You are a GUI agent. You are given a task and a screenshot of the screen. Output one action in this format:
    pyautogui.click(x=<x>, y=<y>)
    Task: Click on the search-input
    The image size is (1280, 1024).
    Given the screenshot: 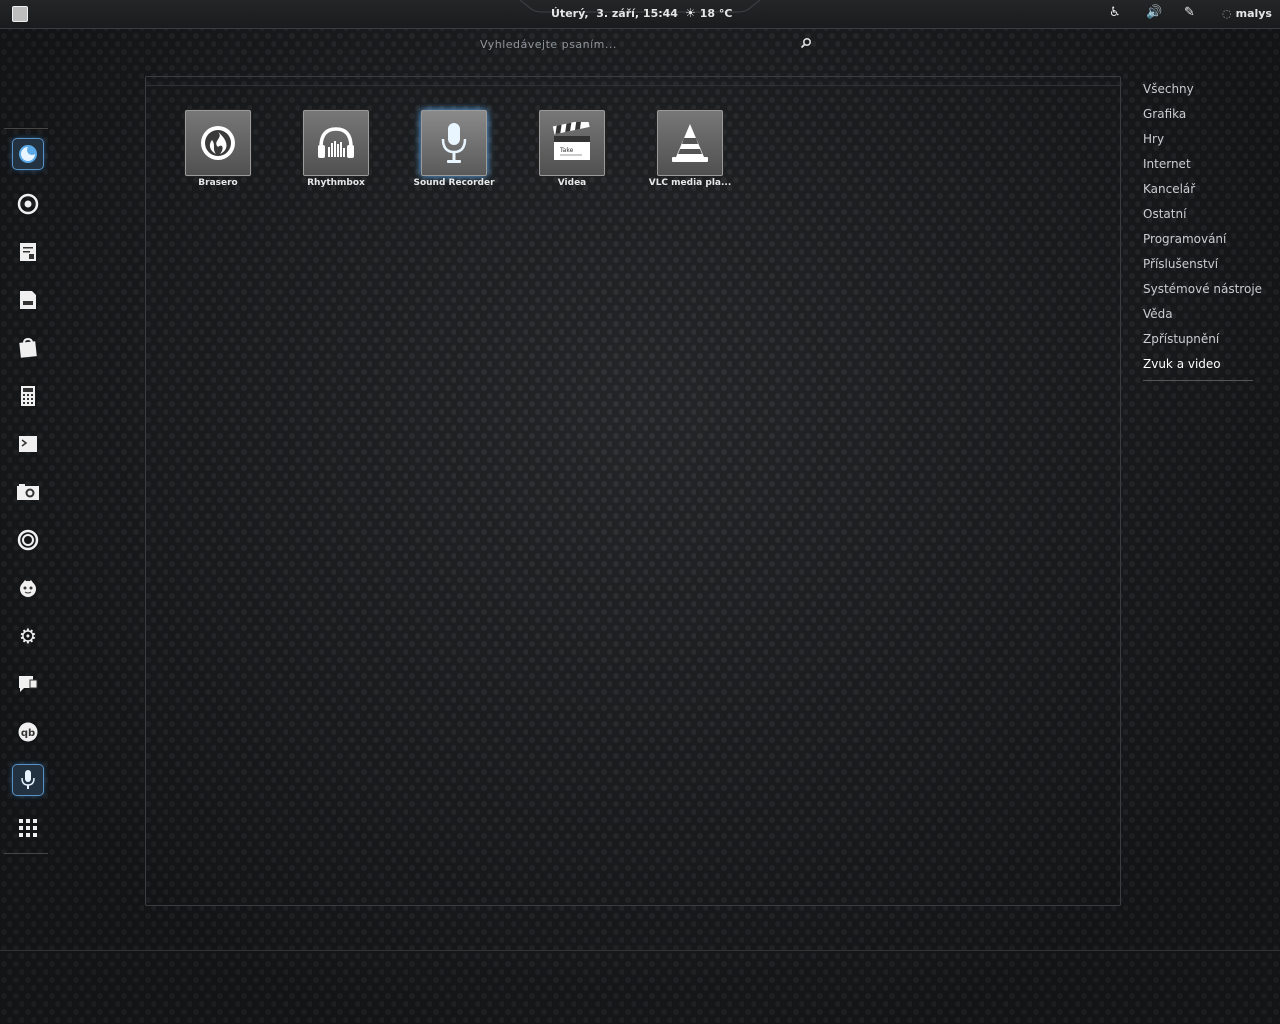 What is the action you would take?
    pyautogui.click(x=652, y=44)
    